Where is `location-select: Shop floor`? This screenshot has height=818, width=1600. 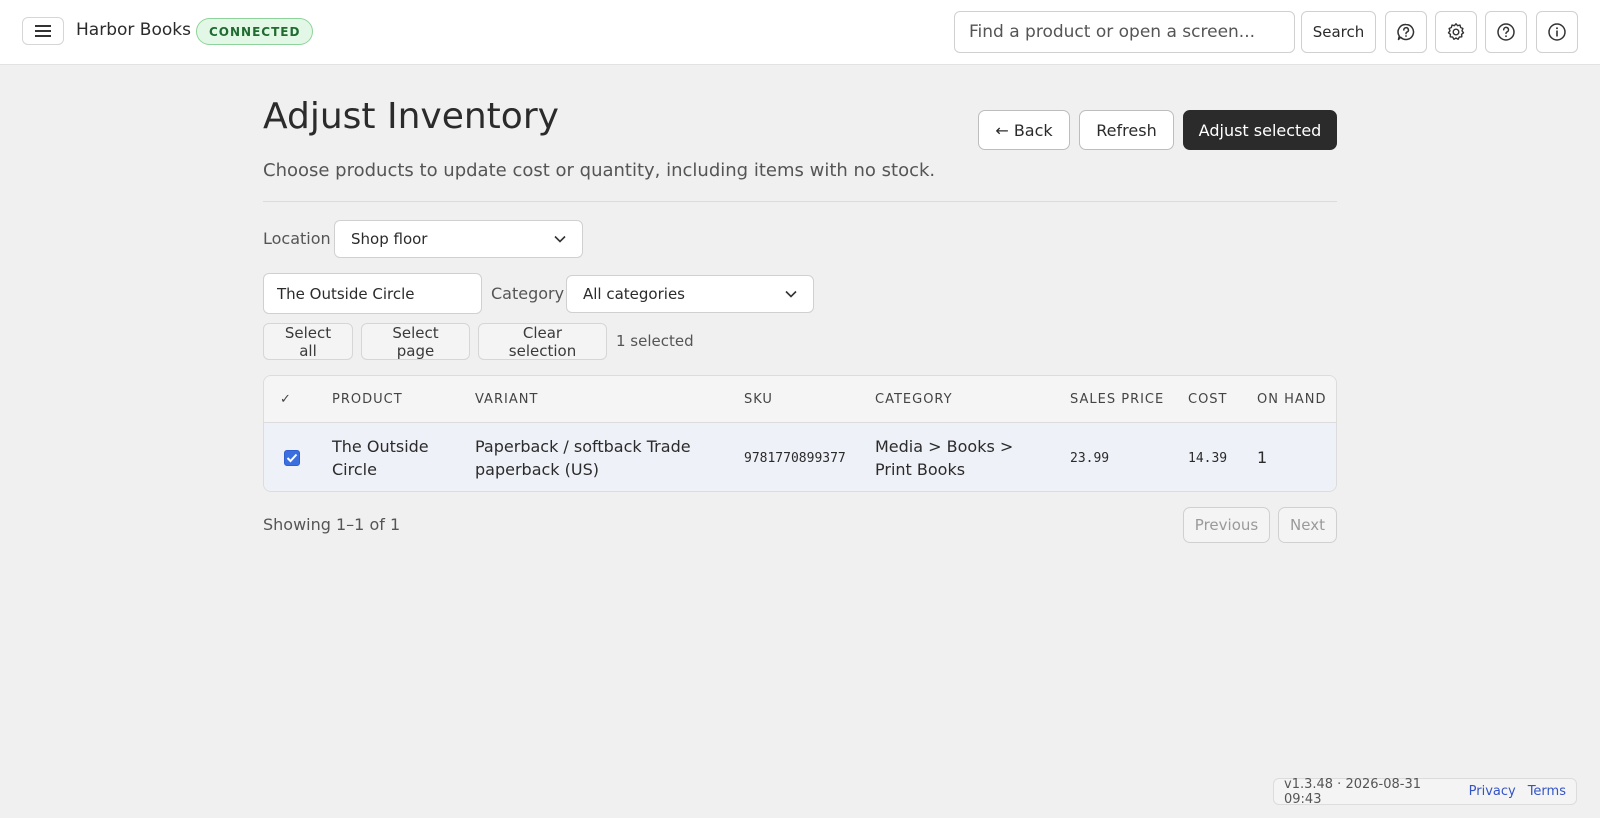 location-select: Shop floor is located at coordinates (458, 239).